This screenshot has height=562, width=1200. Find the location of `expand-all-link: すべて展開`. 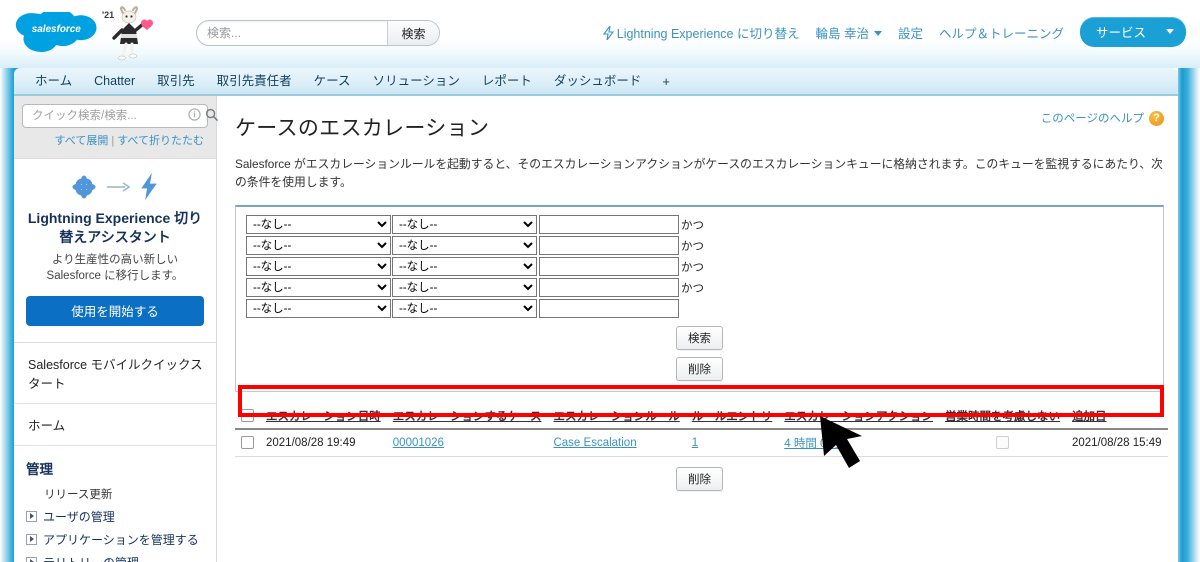

expand-all-link: すべて展開 is located at coordinates (82, 141).